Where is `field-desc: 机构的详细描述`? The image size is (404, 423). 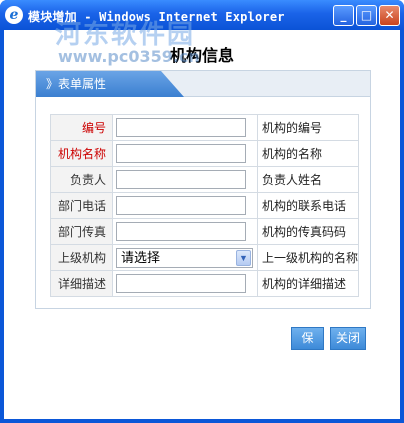 field-desc: 机构的详细描述 is located at coordinates (308, 283).